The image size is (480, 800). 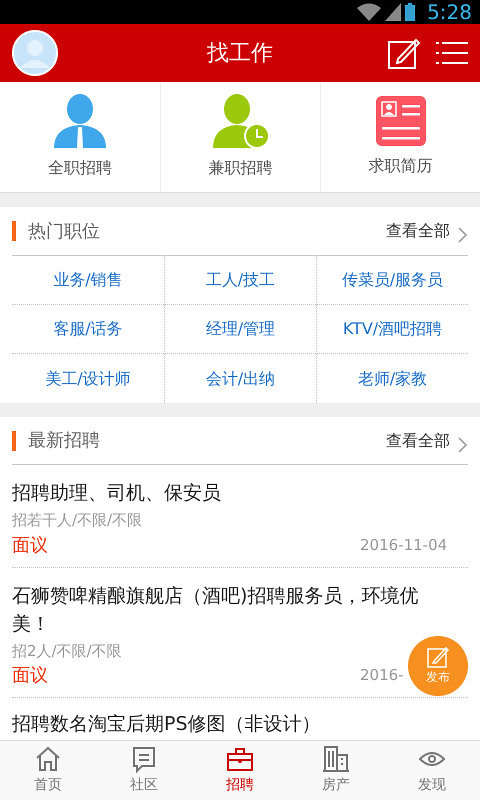 What do you see at coordinates (35, 53) in the screenshot?
I see `avatar-icon` at bounding box center [35, 53].